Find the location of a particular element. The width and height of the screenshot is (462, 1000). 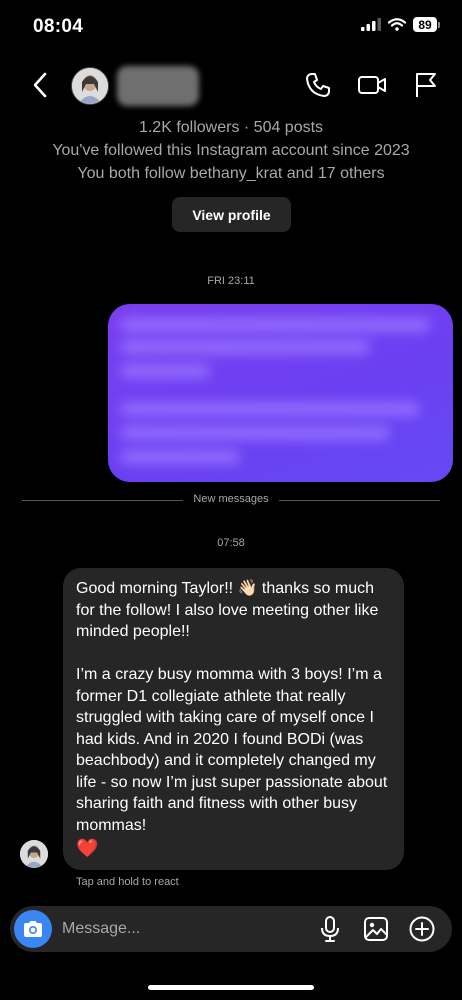

status-bar: 08:04 89 is located at coordinates (231, 27).